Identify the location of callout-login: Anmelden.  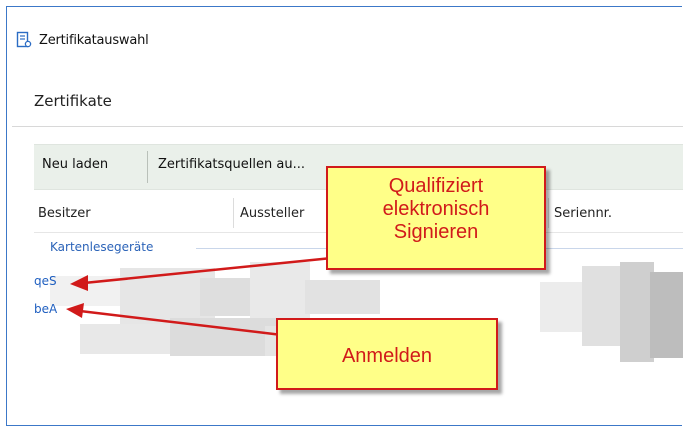
(387, 354).